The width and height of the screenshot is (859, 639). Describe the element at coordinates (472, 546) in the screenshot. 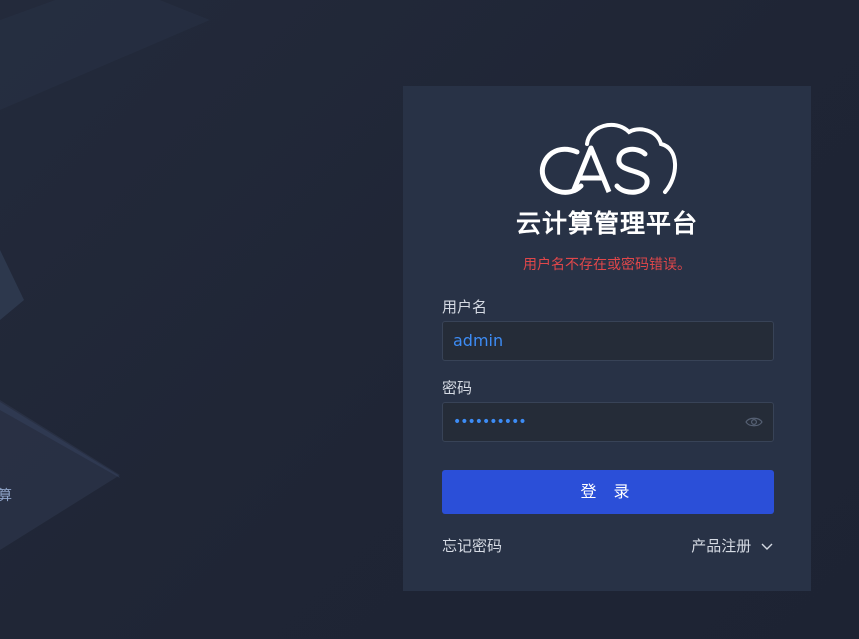

I see `forgot-password-link: 忘记密码` at that location.